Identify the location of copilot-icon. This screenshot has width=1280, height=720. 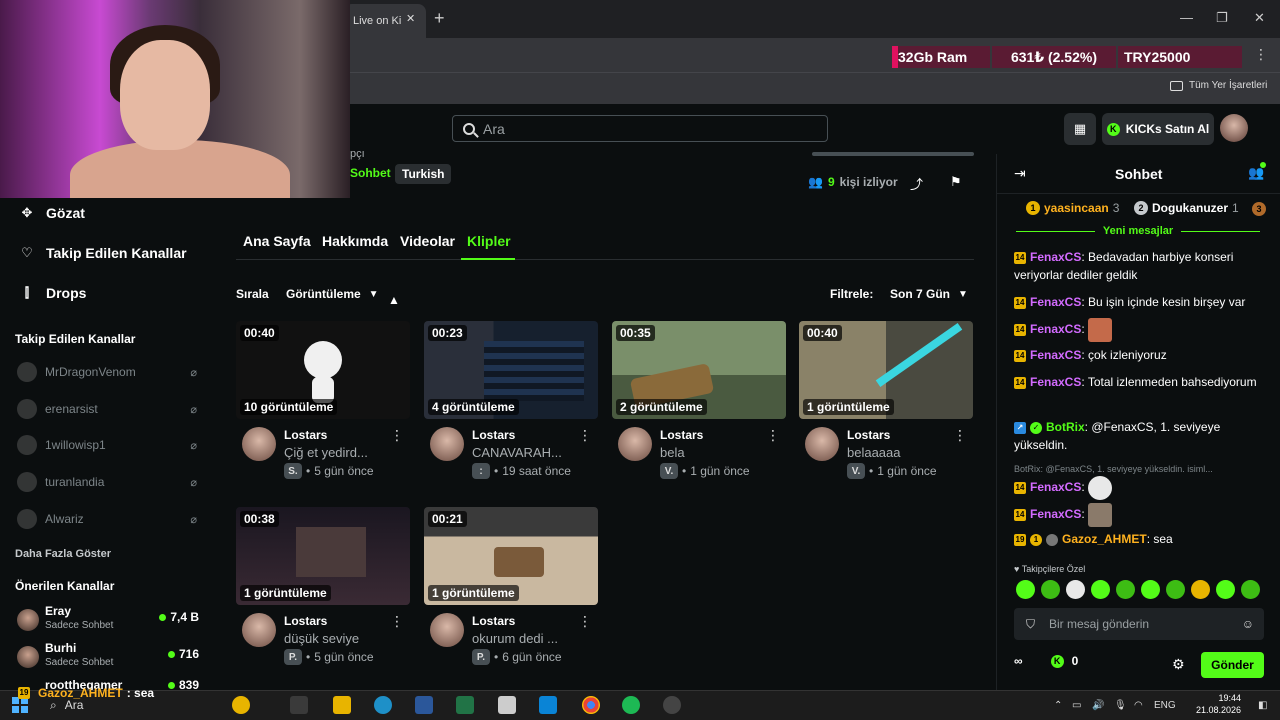
(241, 705).